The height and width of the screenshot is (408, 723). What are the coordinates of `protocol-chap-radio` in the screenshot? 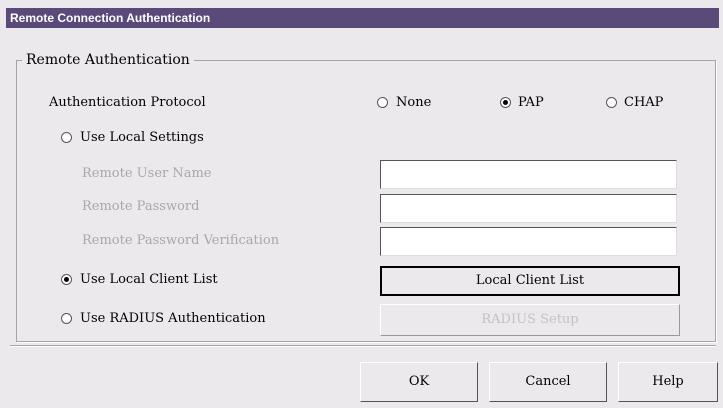 It's located at (611, 102).